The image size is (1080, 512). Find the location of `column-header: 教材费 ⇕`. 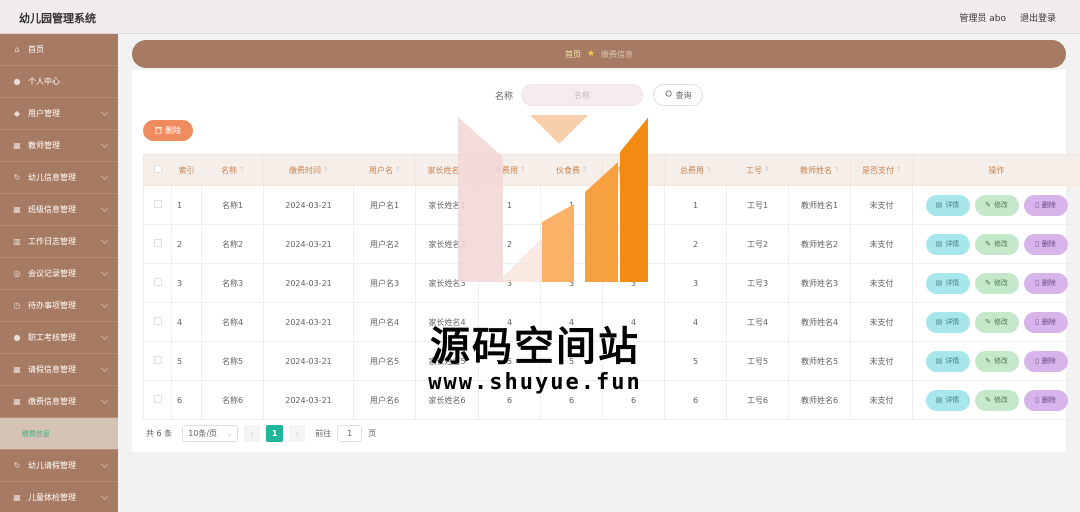

column-header: 教材费 ⇕ is located at coordinates (633, 170).